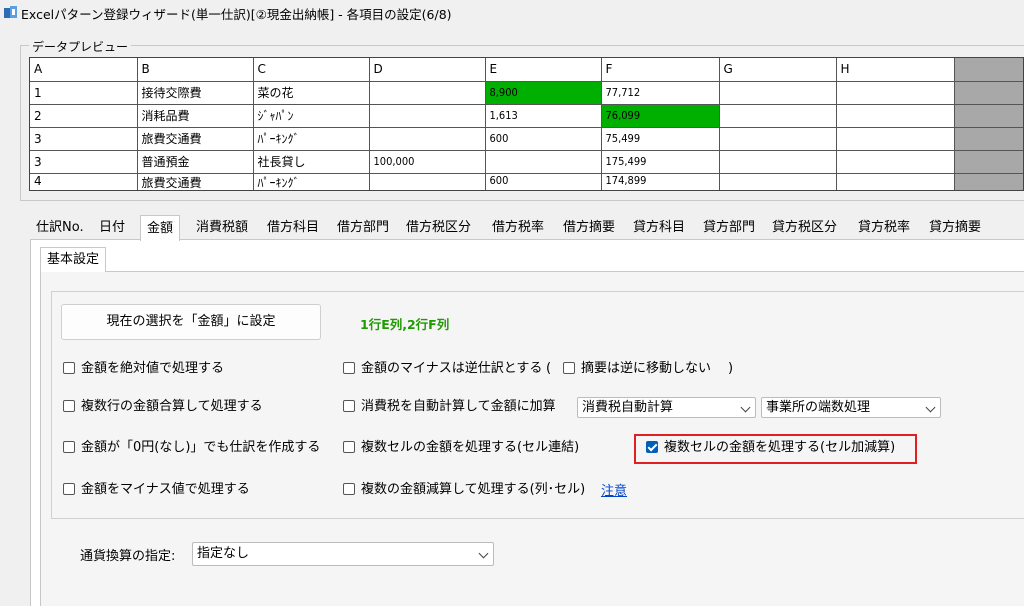  What do you see at coordinates (473, 489) in the screenshot?
I see `checkbox-label: 複数の金額減算して処理する(列･セル)` at bounding box center [473, 489].